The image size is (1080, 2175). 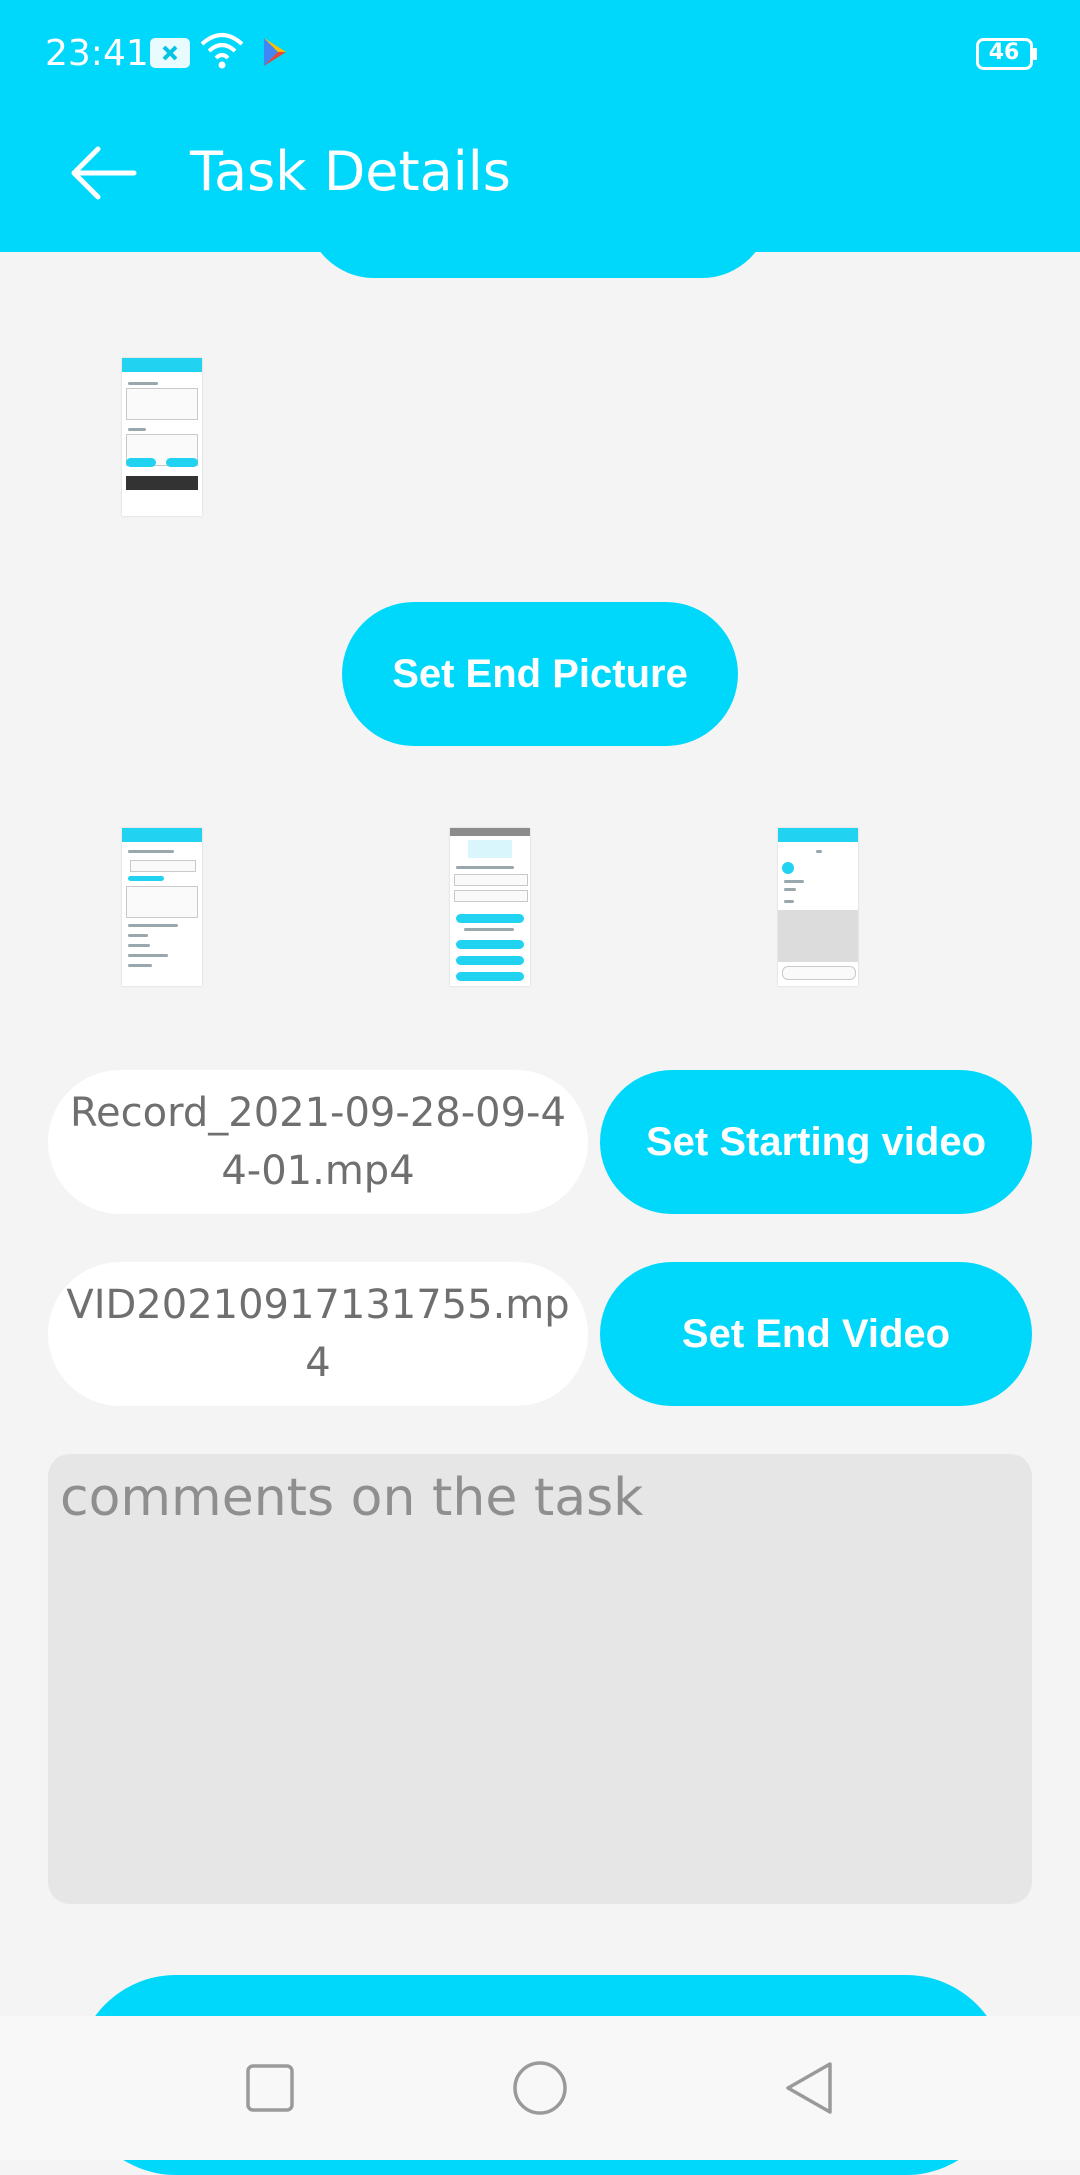 What do you see at coordinates (270, 2088) in the screenshot?
I see `recent-apps-icon` at bounding box center [270, 2088].